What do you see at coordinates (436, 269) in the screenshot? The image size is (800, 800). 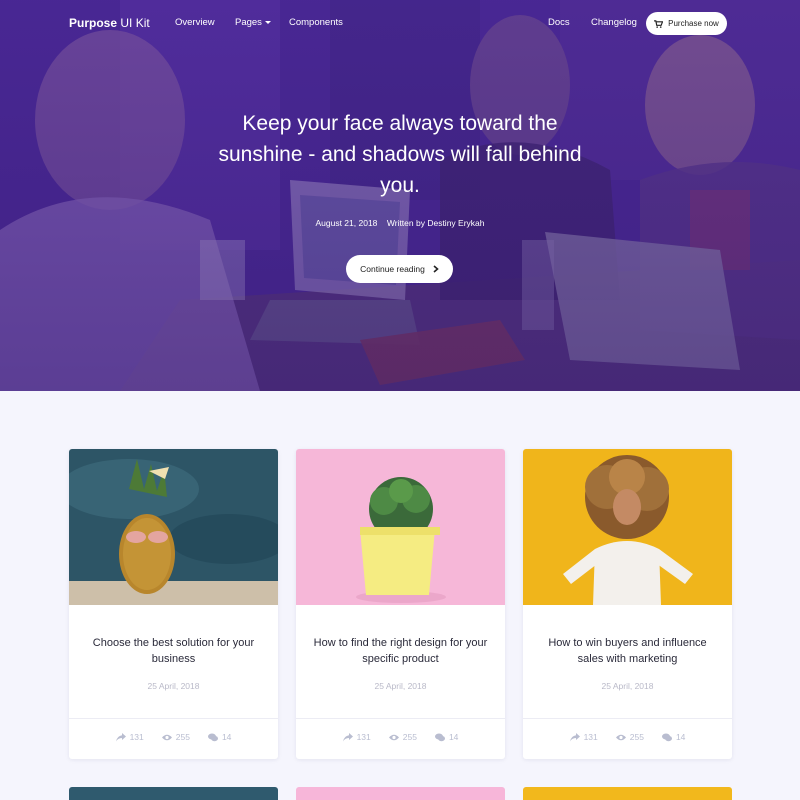 I see `chevron-right-icon` at bounding box center [436, 269].